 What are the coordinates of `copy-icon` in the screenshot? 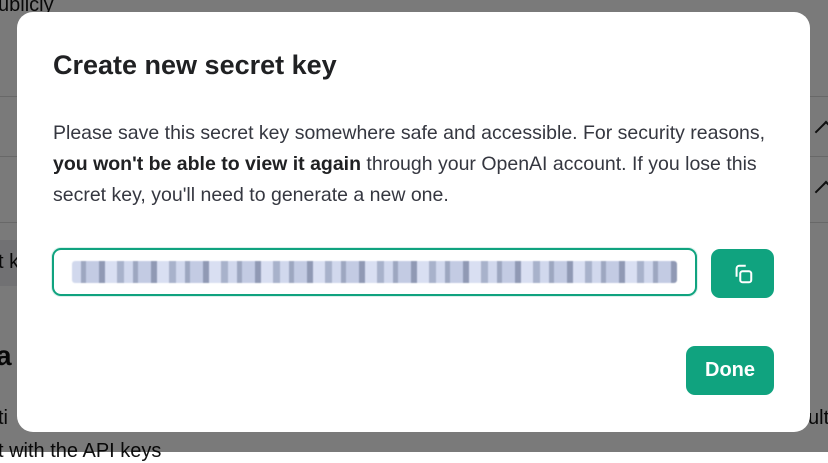 It's located at (743, 273).